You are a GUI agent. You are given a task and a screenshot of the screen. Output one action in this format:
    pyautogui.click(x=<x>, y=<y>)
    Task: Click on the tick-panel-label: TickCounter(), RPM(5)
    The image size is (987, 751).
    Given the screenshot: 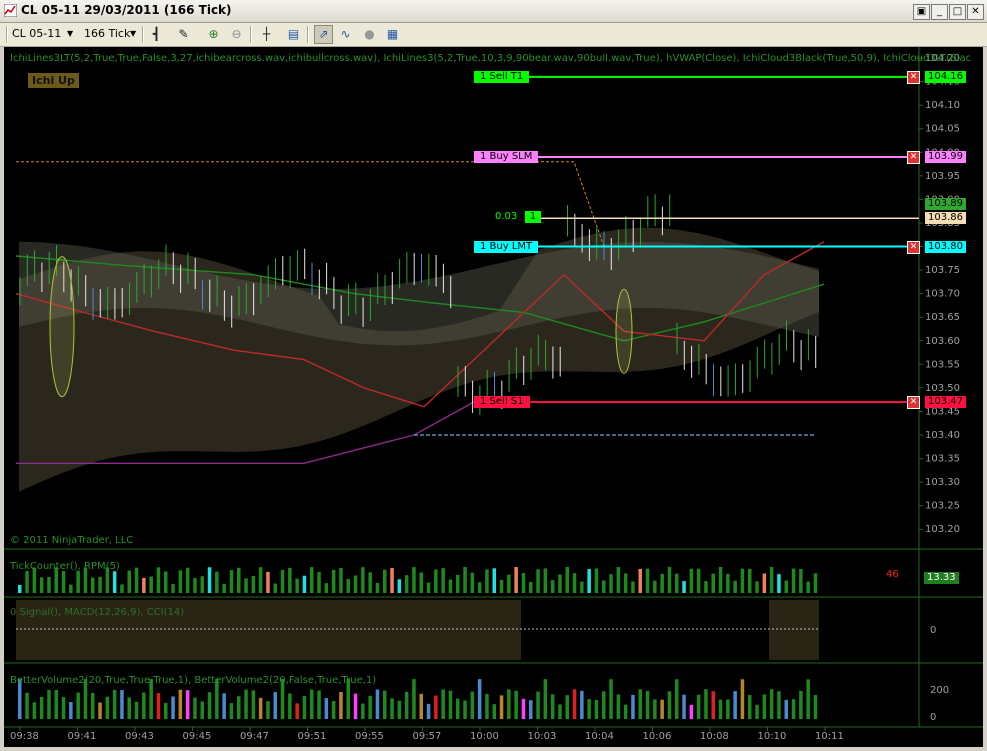 What is the action you would take?
    pyautogui.click(x=65, y=566)
    